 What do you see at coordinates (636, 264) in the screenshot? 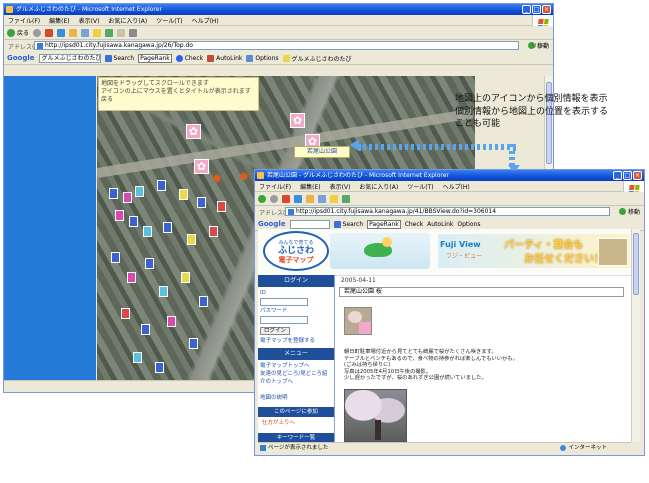
I see `popup-scroll-thumb` at bounding box center [636, 264].